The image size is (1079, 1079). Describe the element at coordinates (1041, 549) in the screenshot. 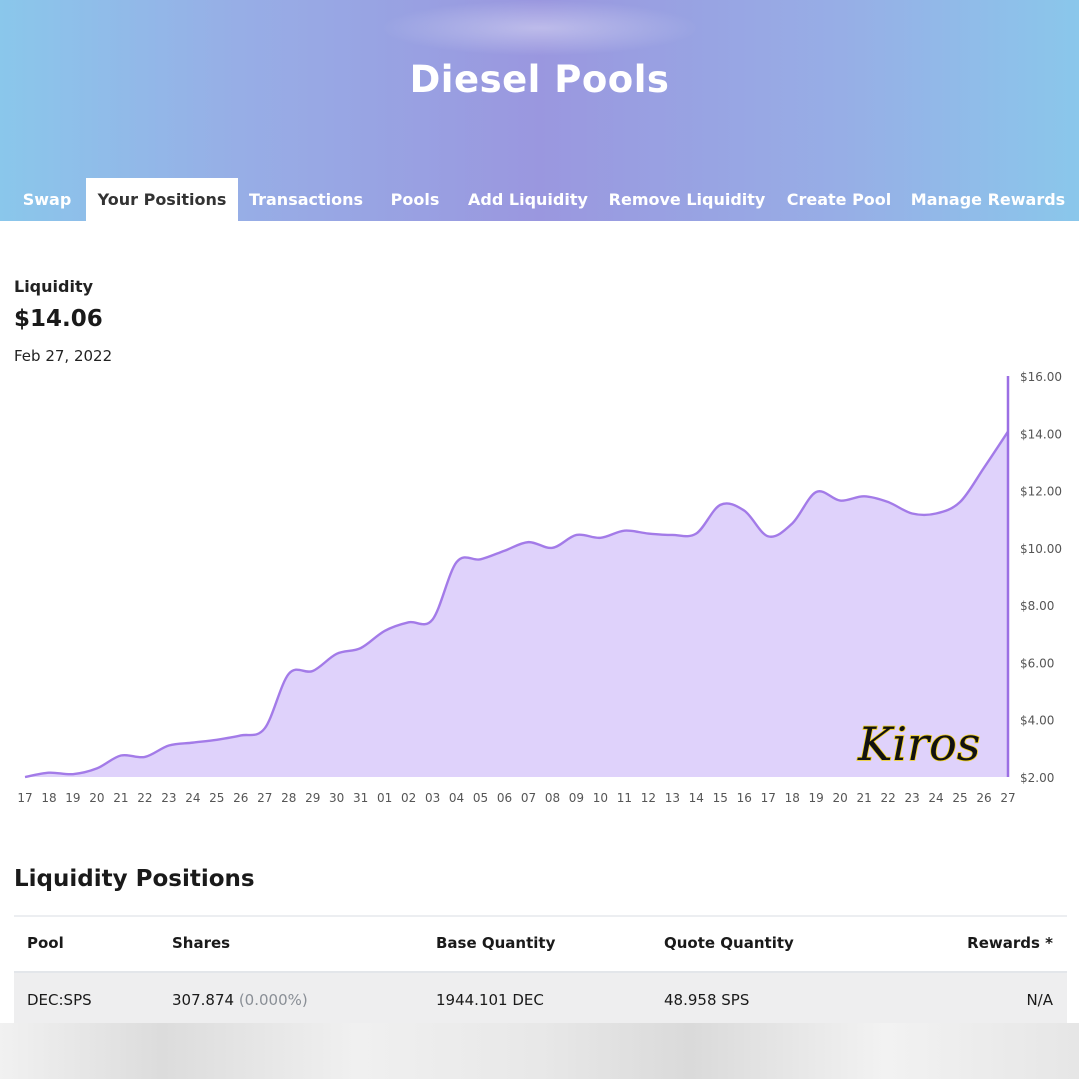

I see `y-tick-label: $10.00` at that location.